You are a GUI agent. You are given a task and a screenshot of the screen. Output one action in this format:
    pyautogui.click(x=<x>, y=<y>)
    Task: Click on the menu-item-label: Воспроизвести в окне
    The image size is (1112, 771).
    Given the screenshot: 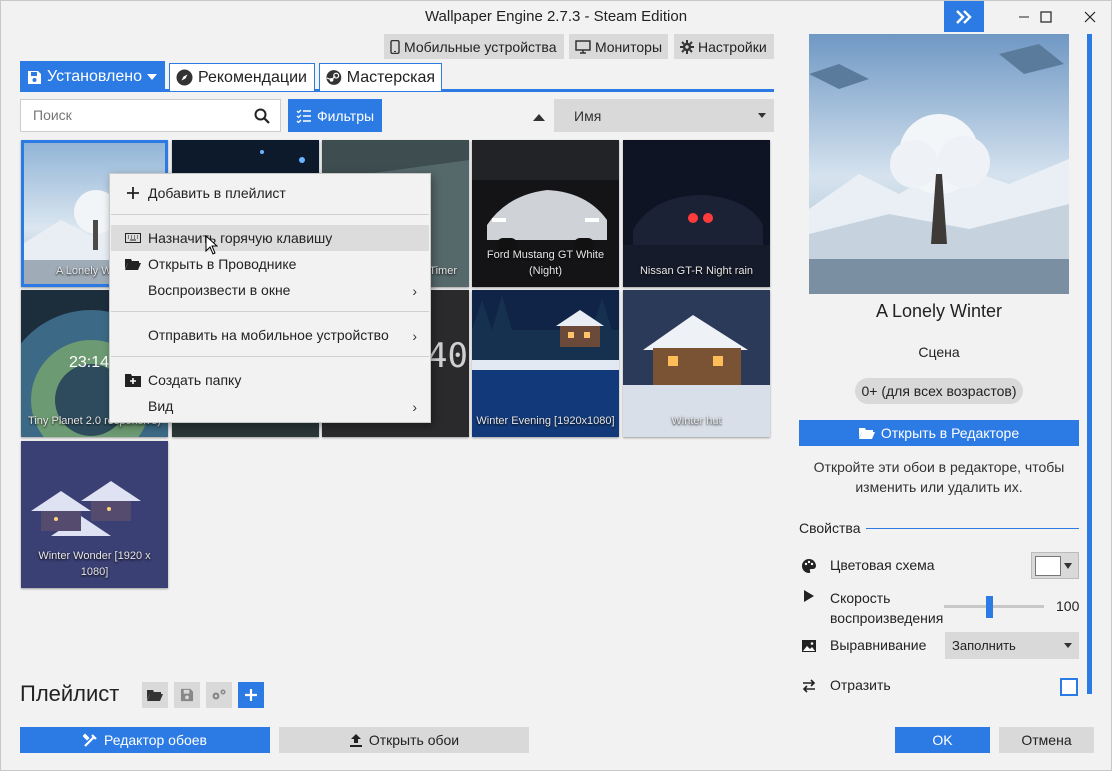 What is the action you would take?
    pyautogui.click(x=219, y=290)
    